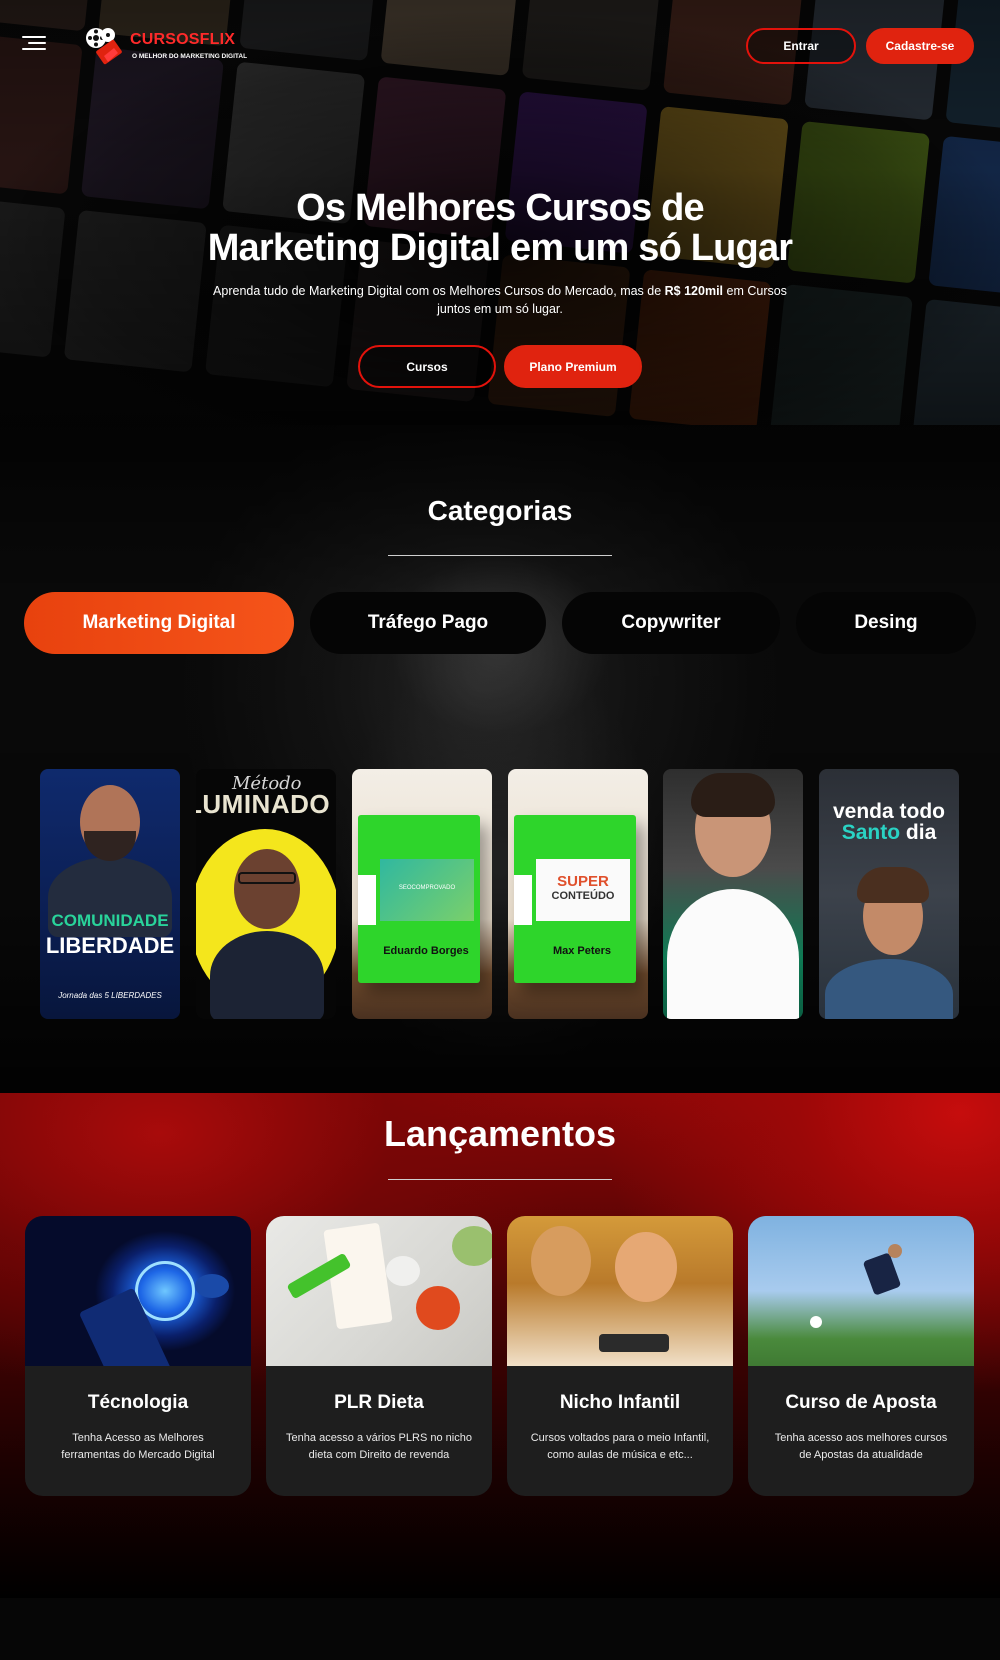 The image size is (1000, 1660). What do you see at coordinates (920, 46) in the screenshot?
I see `signup-button: Cadastre-se` at bounding box center [920, 46].